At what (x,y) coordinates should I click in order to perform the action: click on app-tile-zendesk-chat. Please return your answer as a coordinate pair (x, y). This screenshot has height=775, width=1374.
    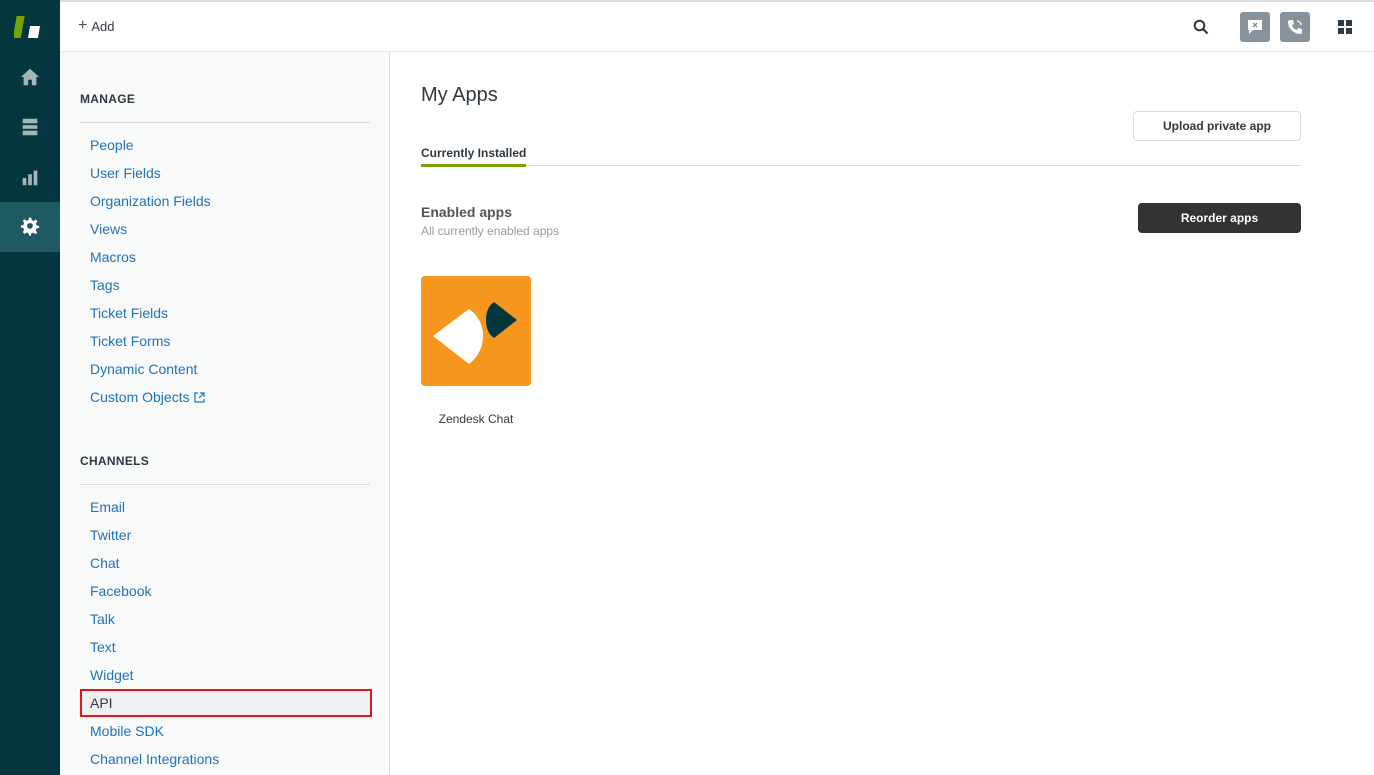
    Looking at the image, I should click on (476, 331).